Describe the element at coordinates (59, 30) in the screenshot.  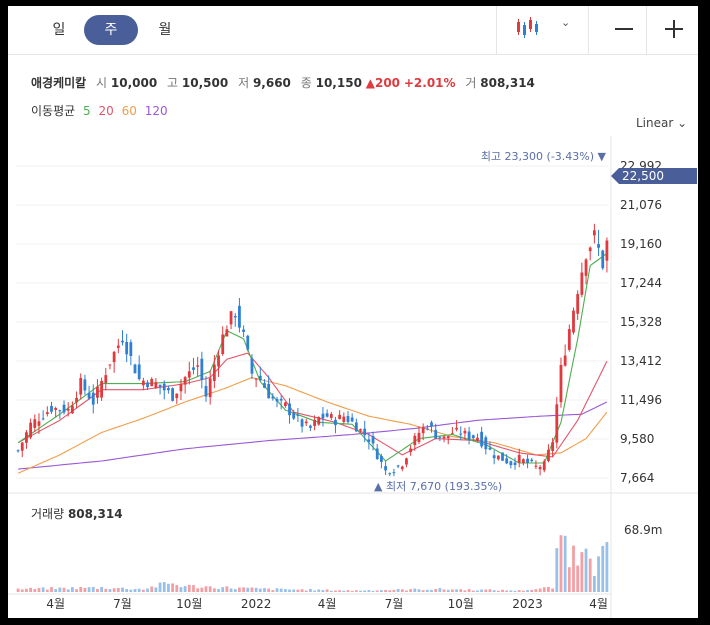
I see `tab-day: 일` at that location.